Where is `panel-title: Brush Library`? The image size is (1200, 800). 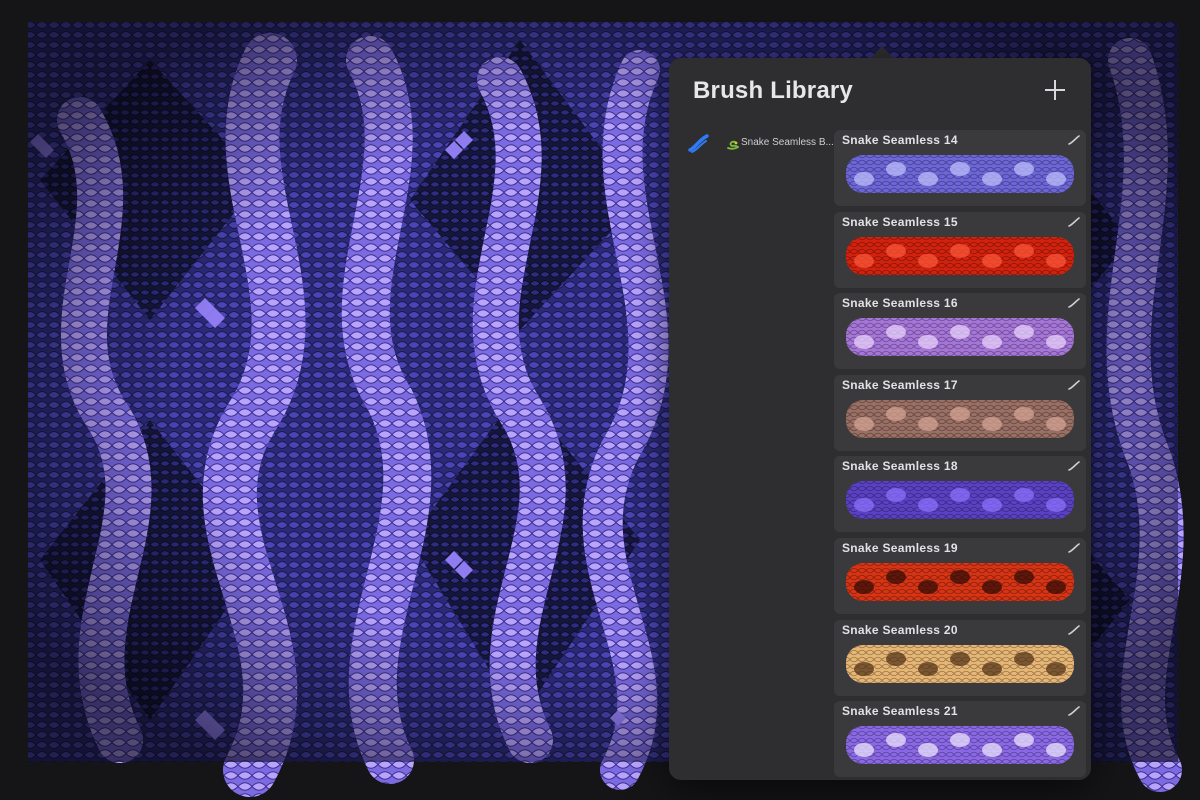
panel-title: Brush Library is located at coordinates (773, 90).